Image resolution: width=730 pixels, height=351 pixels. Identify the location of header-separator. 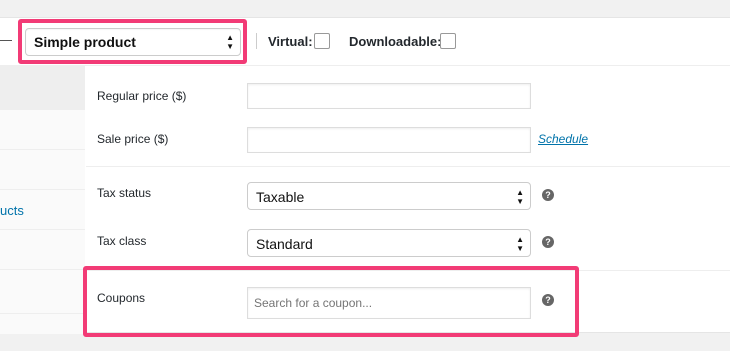
(256, 41).